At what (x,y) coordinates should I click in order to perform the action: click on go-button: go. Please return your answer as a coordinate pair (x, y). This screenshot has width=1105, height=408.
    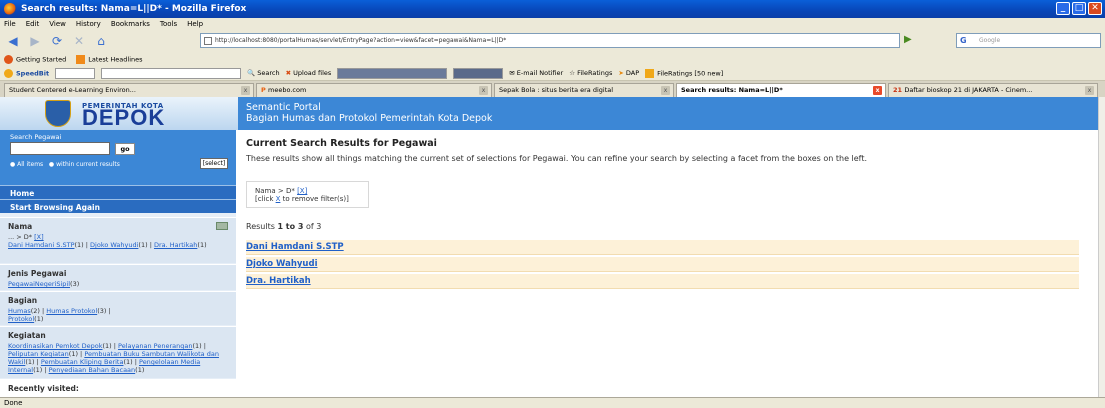
    Looking at the image, I should click on (125, 149).